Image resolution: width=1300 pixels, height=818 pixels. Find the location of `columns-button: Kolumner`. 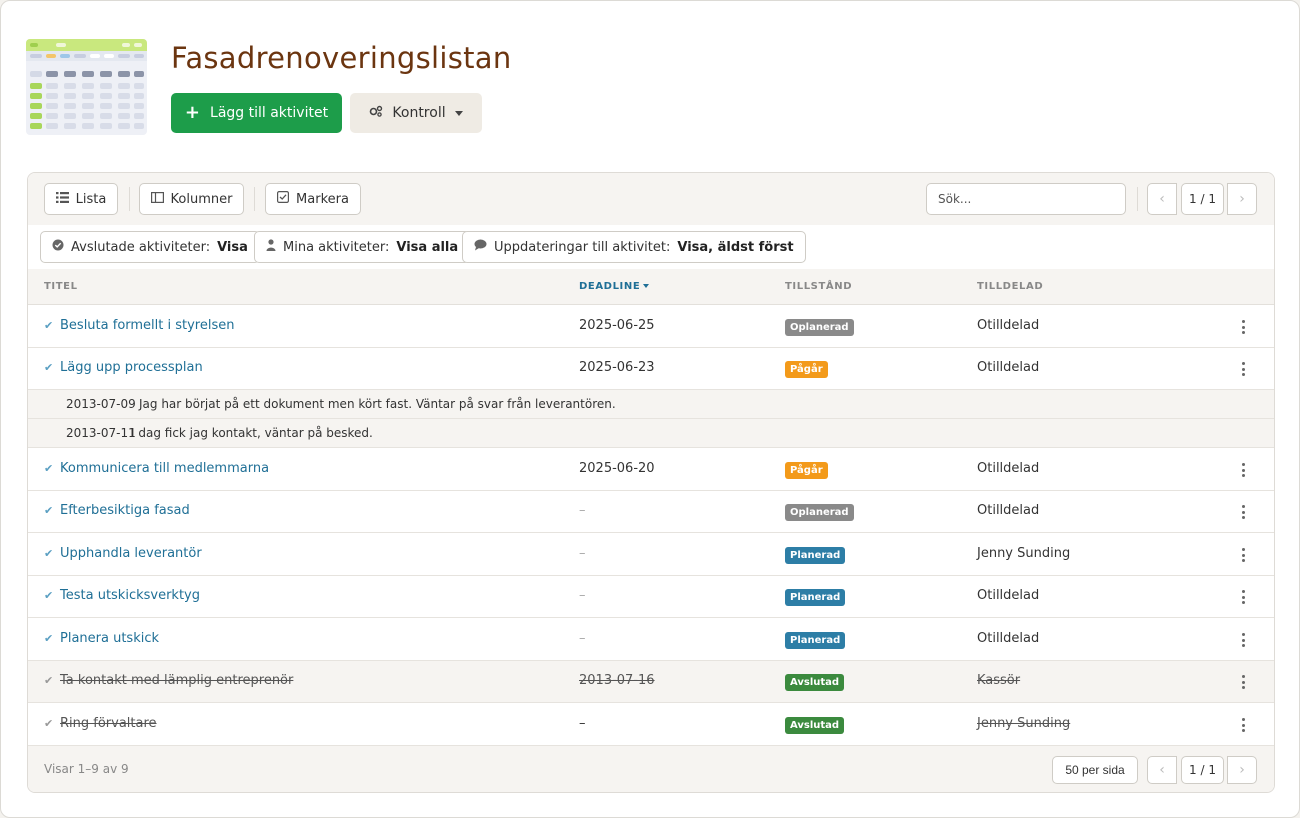

columns-button: Kolumner is located at coordinates (191, 199).